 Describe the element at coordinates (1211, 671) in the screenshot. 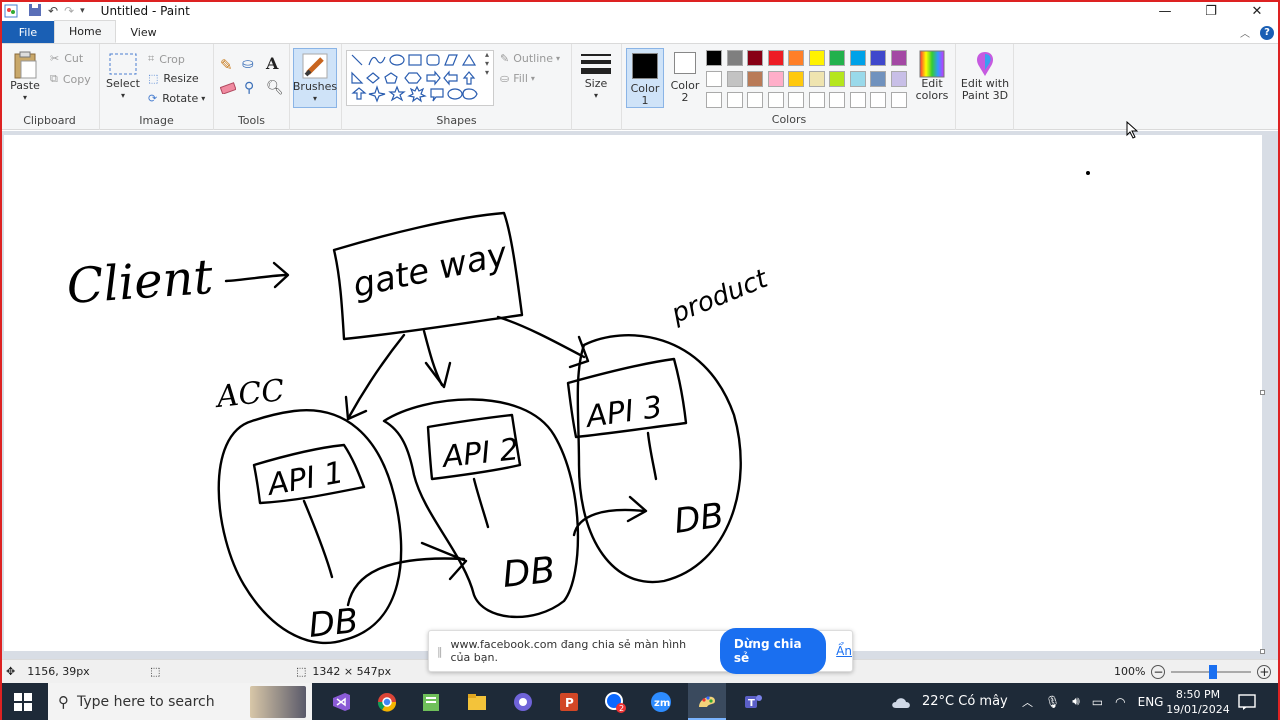

I see `zoom-slider` at that location.